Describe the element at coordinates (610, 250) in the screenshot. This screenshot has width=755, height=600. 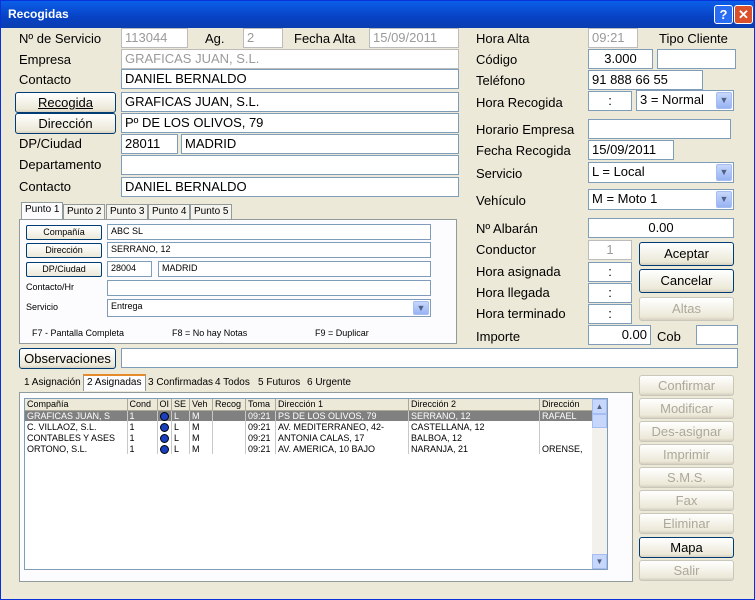
I see `conductor-field: 1` at that location.